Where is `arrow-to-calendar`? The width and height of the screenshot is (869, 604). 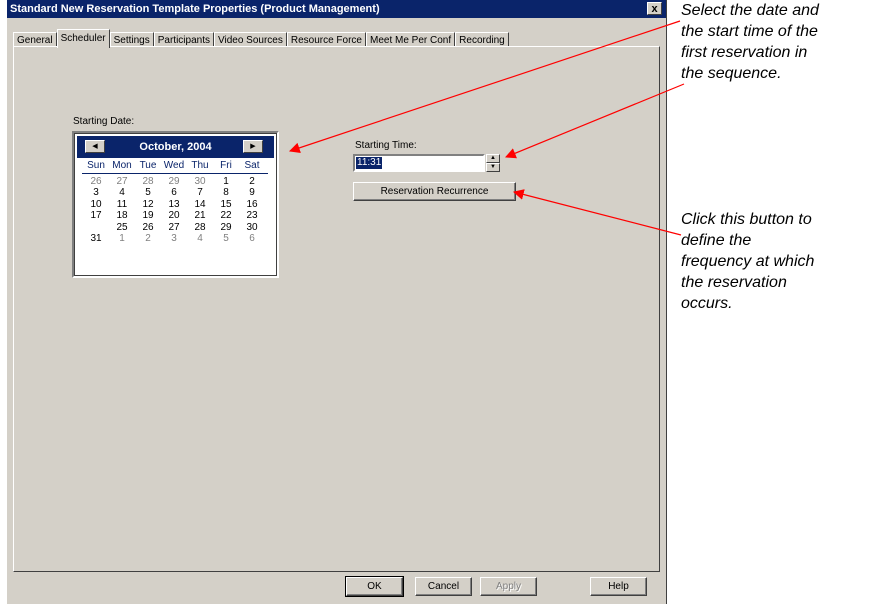
arrow-to-calendar is located at coordinates (484, 87).